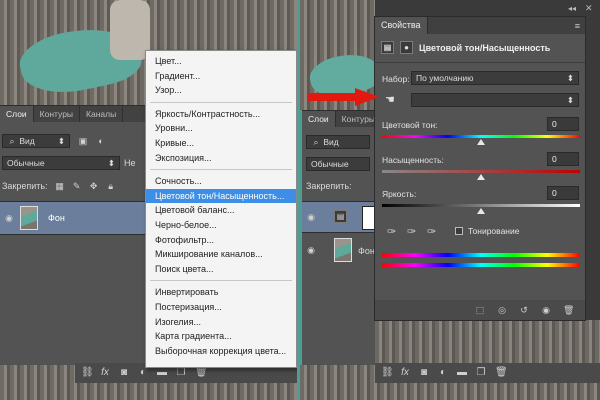 The image size is (600, 400). Describe the element at coordinates (27, 141) in the screenshot. I see `kind-label: Вид` at that location.